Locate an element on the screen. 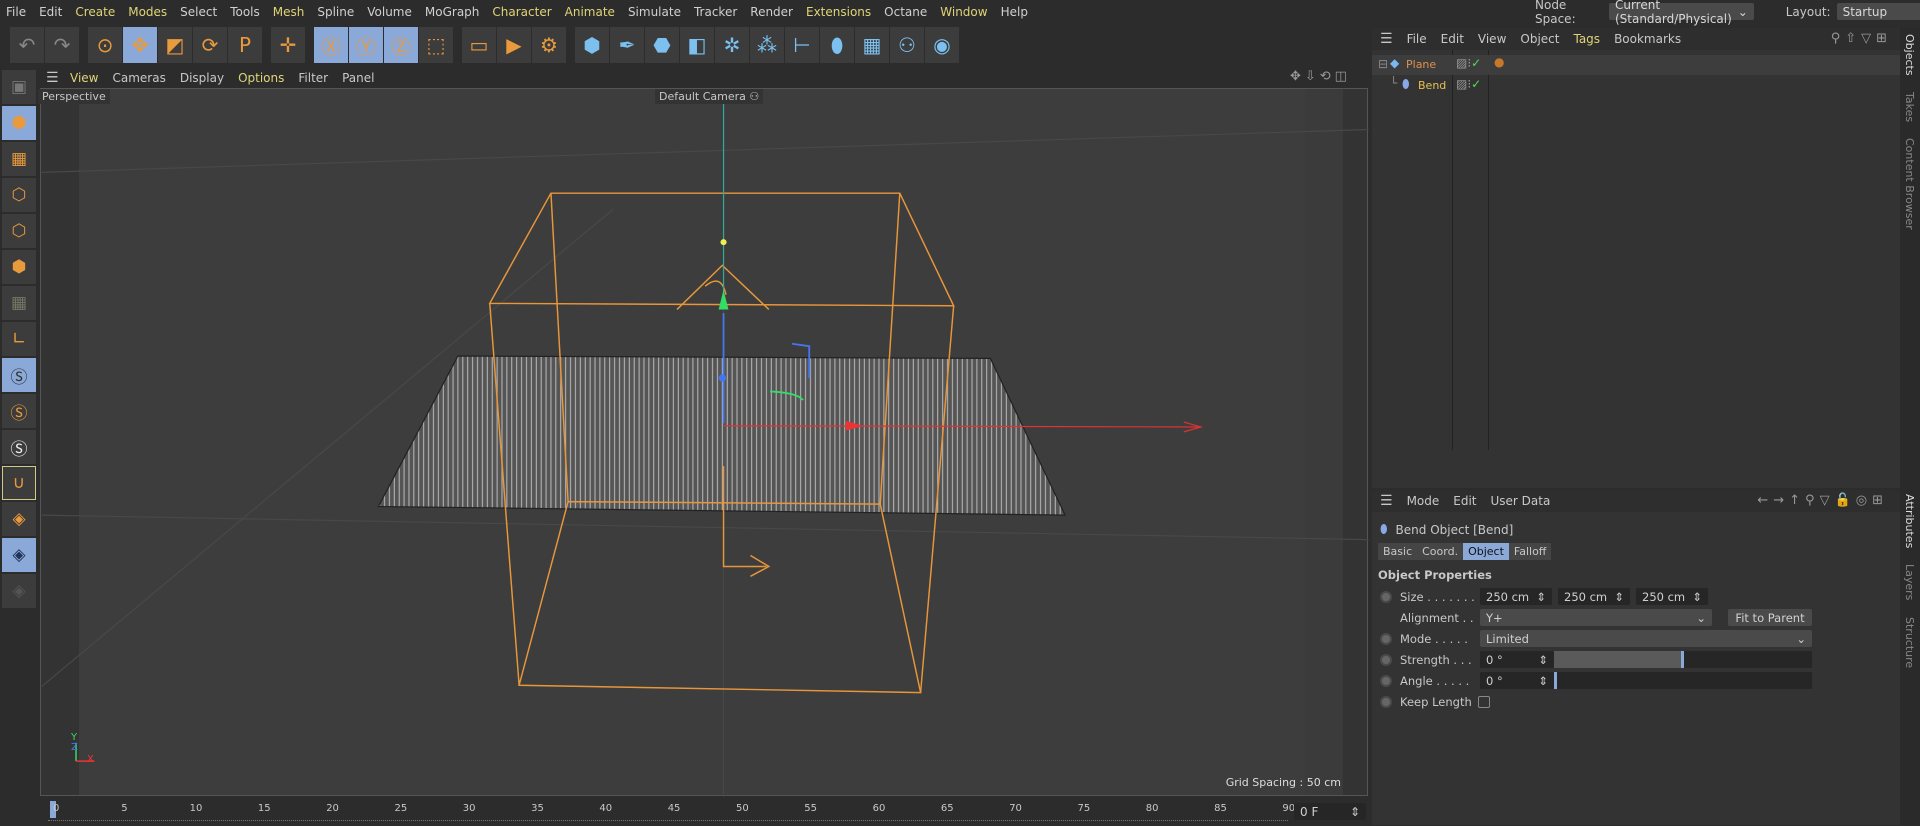 The height and width of the screenshot is (826, 1920). side-tab-content-browser: Content Browser is located at coordinates (1909, 184).